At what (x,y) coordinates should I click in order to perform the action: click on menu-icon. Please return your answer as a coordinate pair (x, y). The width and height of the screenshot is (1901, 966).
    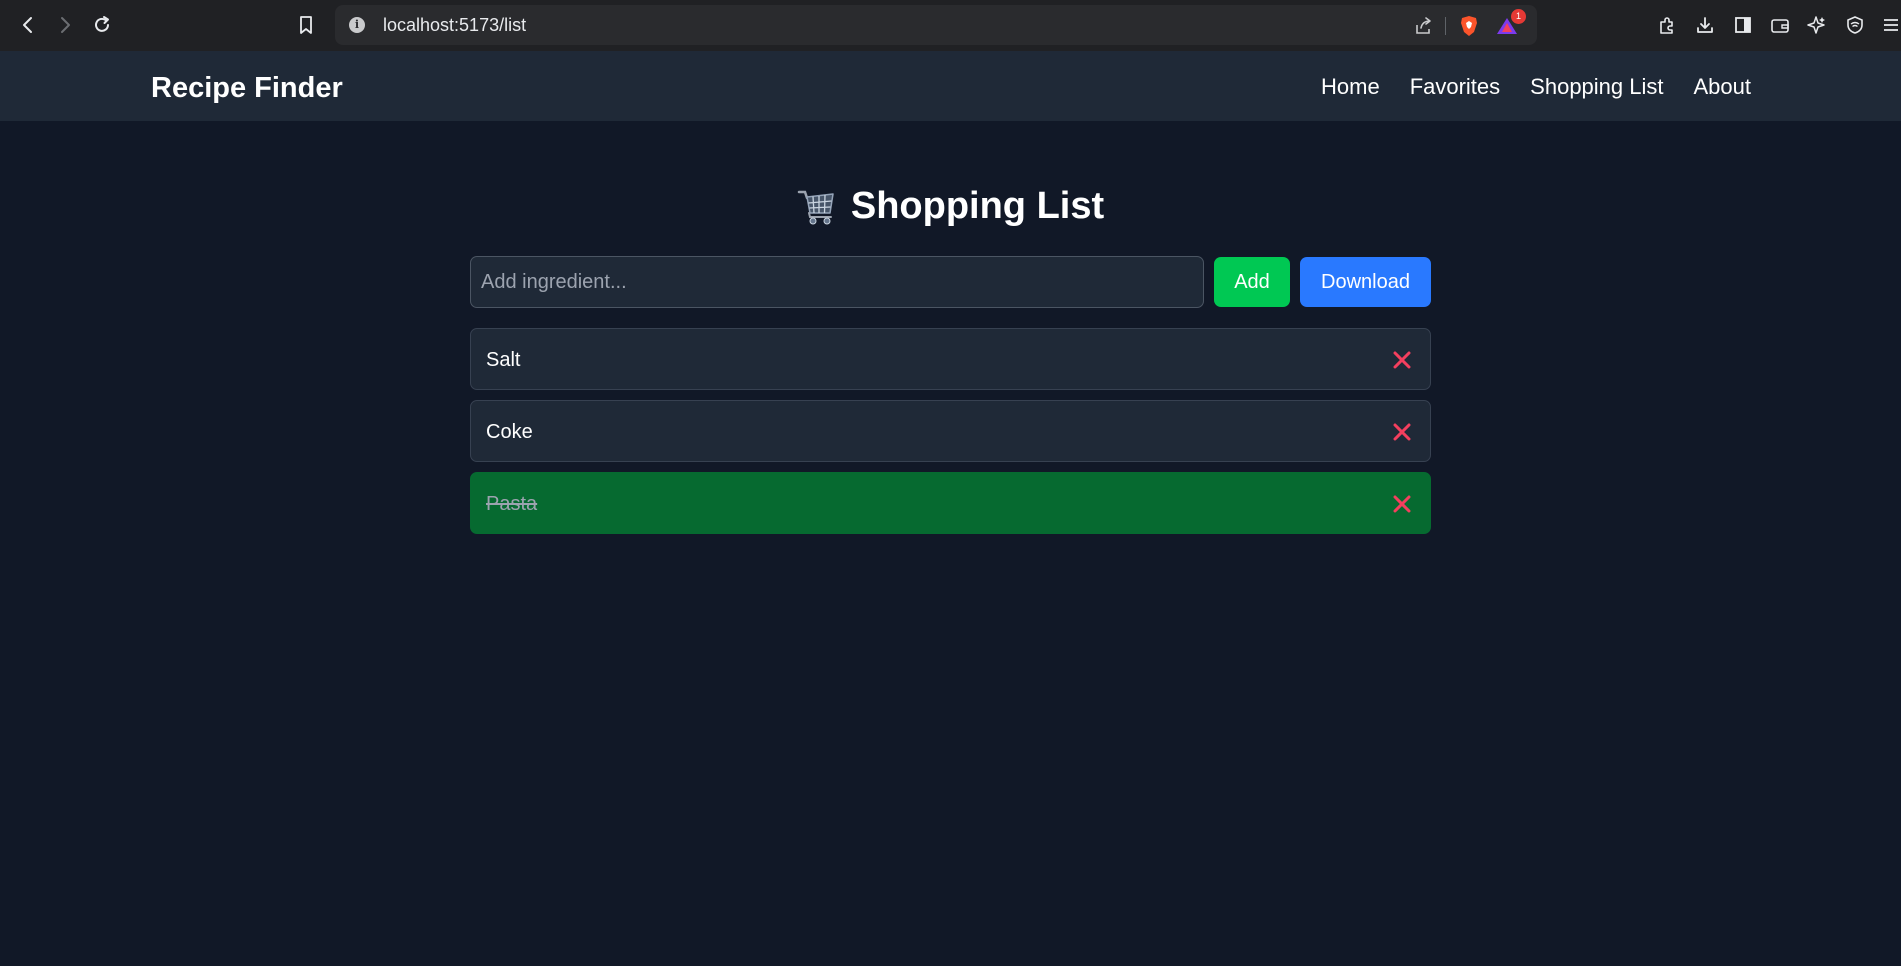
    Looking at the image, I should click on (1889, 25).